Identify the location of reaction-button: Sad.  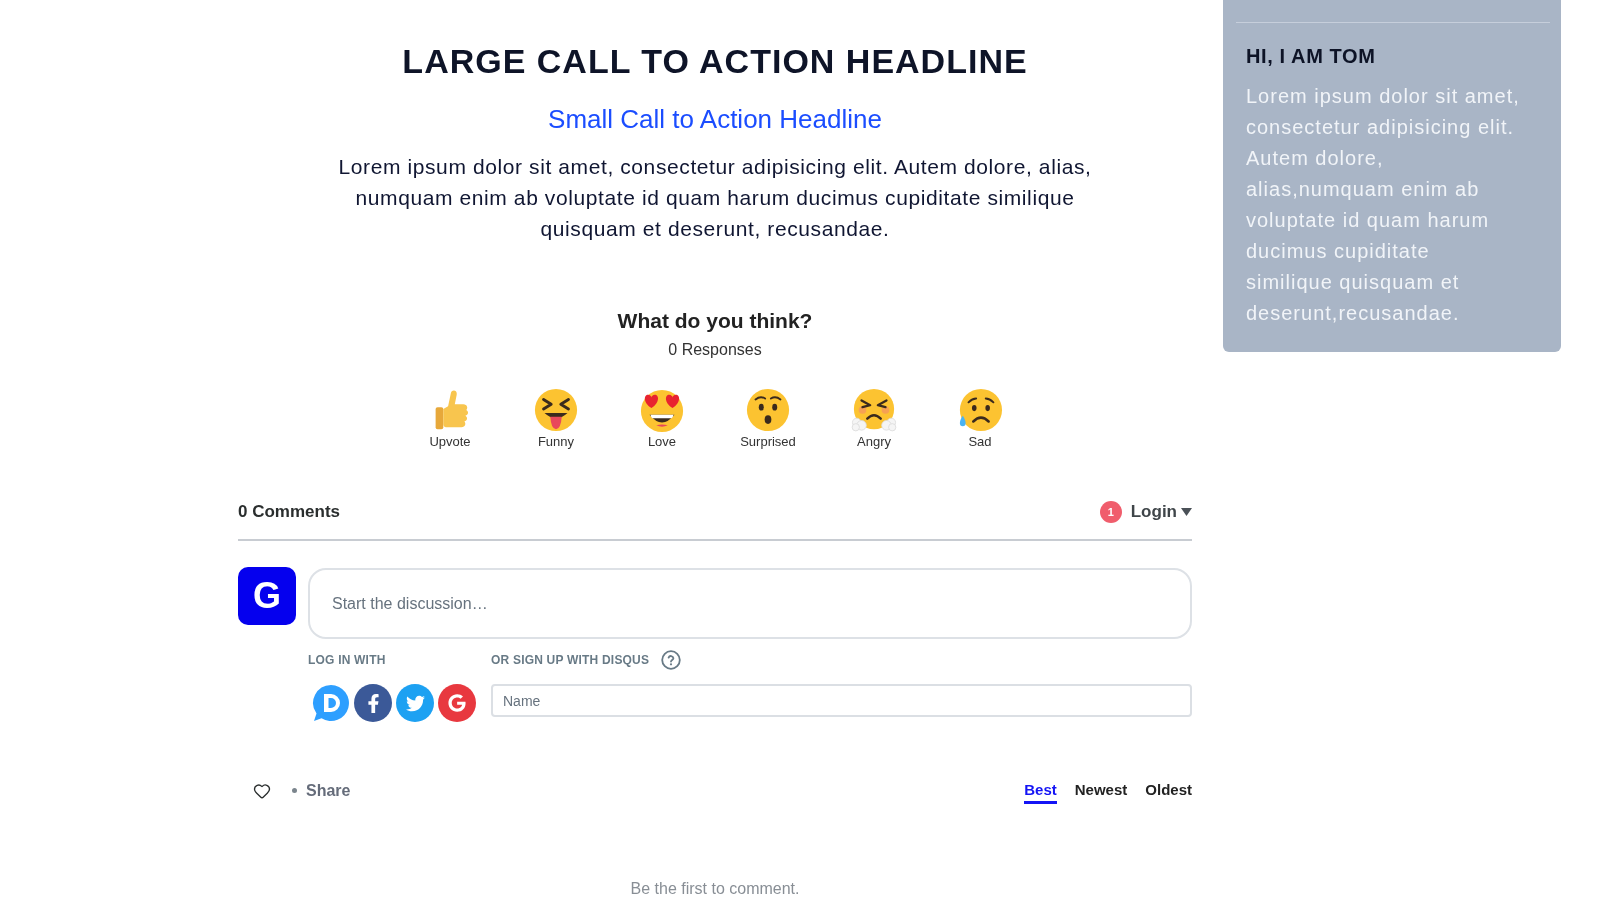
(980, 418).